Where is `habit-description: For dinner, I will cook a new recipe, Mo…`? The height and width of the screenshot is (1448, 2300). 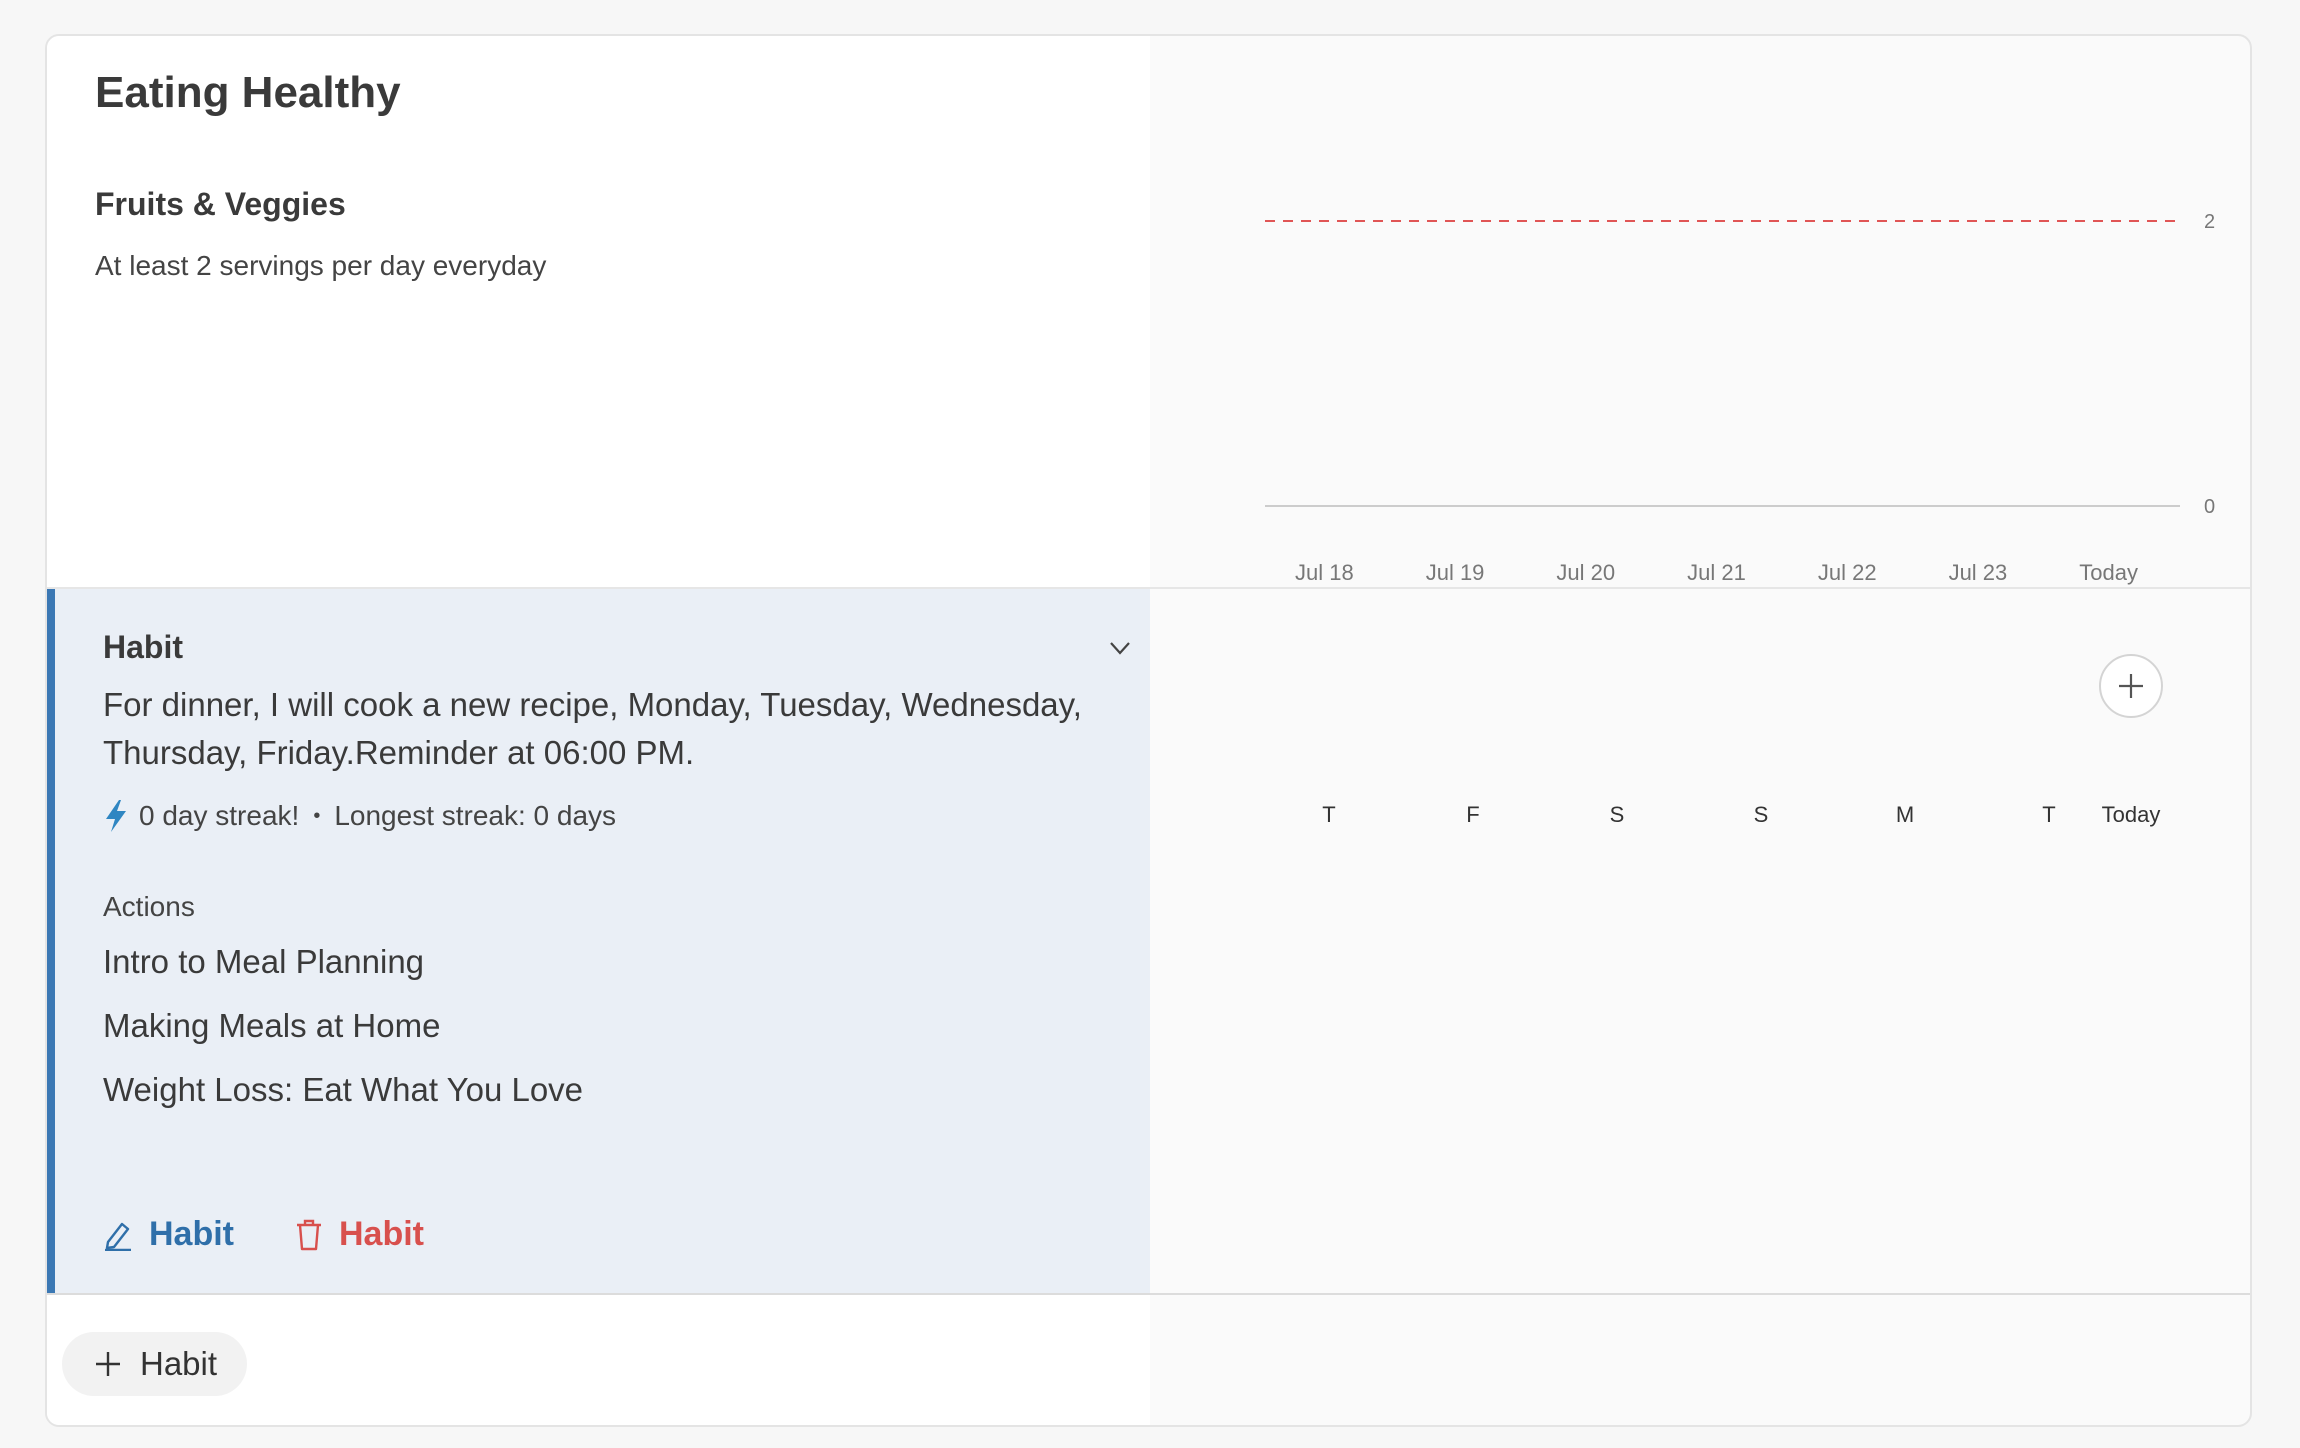 habit-description: For dinner, I will cook a new recipe, Mo… is located at coordinates (592, 728).